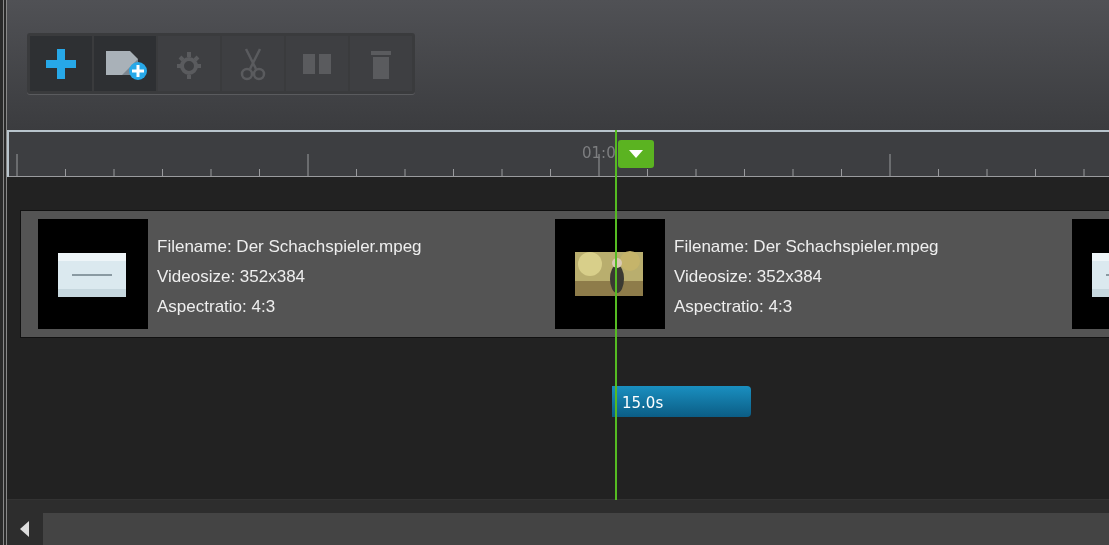 Image resolution: width=1109 pixels, height=545 pixels. What do you see at coordinates (25, 529) in the screenshot?
I see `left-arrow-icon` at bounding box center [25, 529].